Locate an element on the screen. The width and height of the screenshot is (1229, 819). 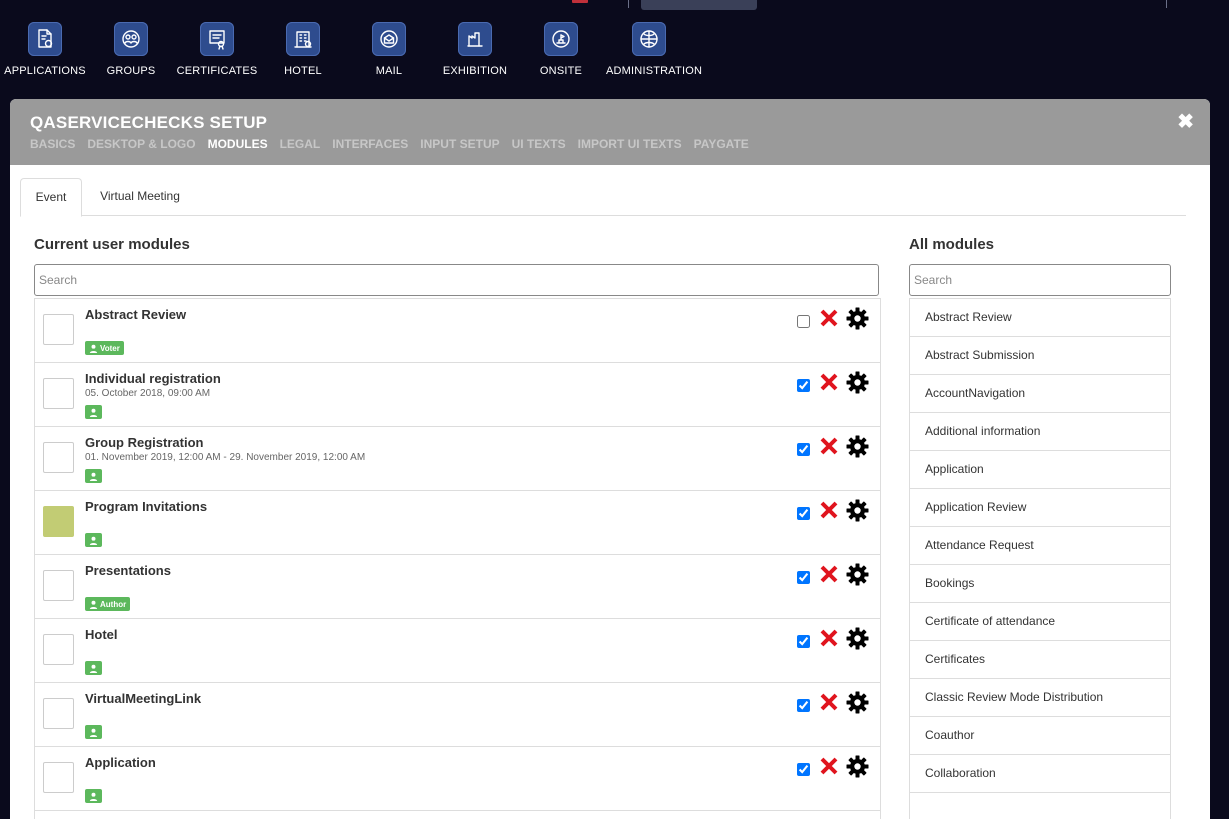
divider is located at coordinates (1166, 4).